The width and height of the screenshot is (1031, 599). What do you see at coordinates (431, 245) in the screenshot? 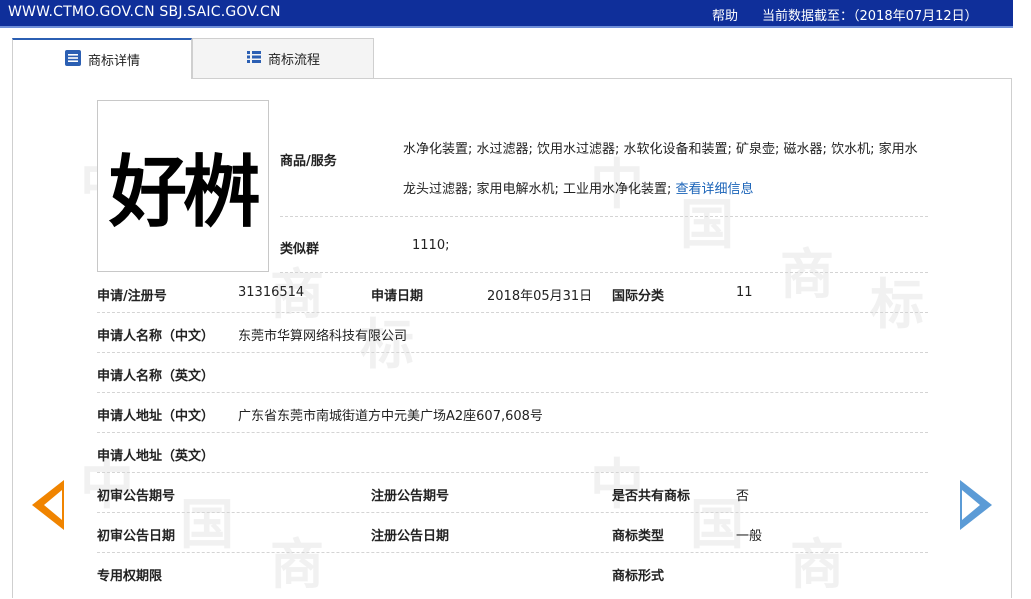
I see `similar-group-value: 1110;` at bounding box center [431, 245].